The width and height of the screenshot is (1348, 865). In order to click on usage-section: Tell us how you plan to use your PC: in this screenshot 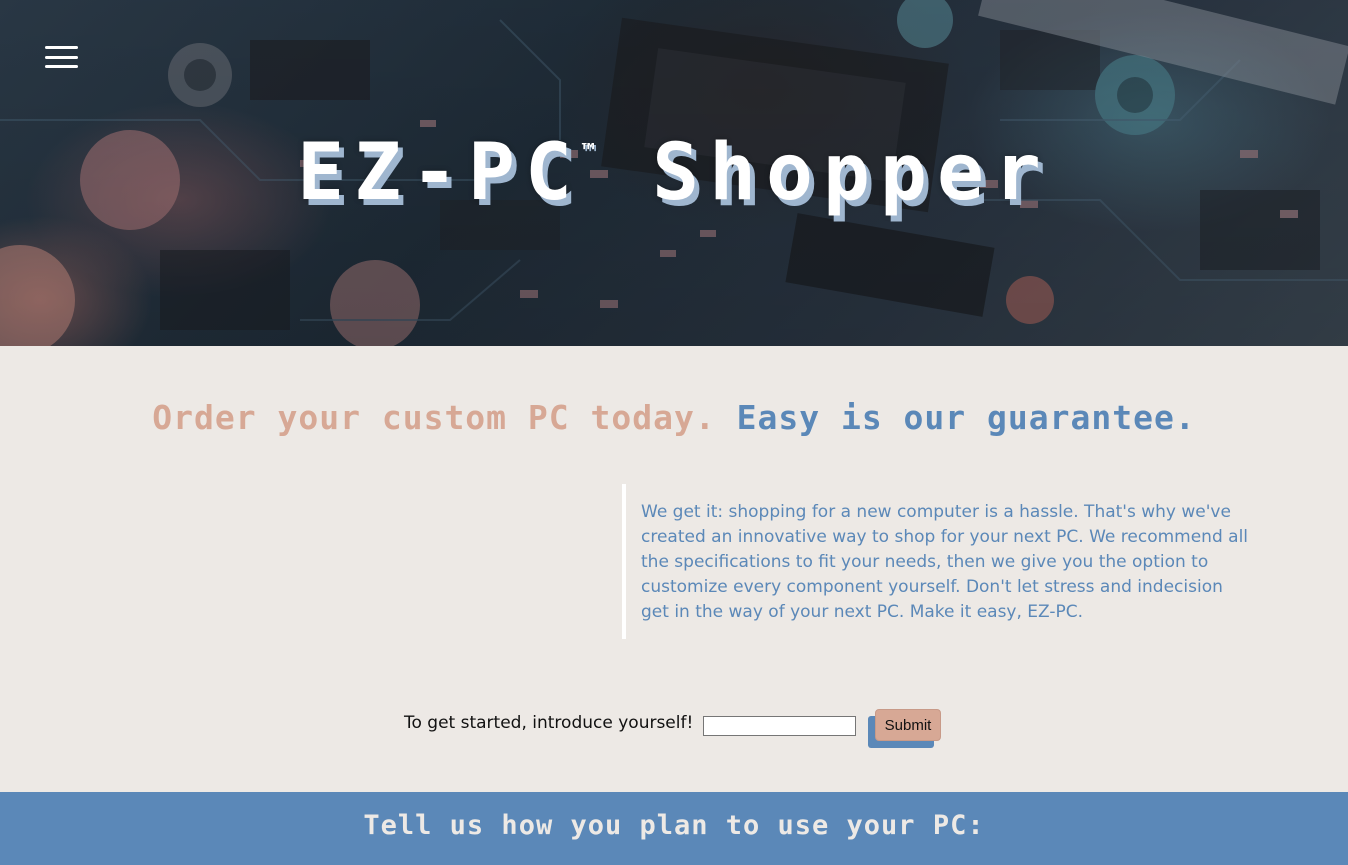, I will do `click(674, 828)`.